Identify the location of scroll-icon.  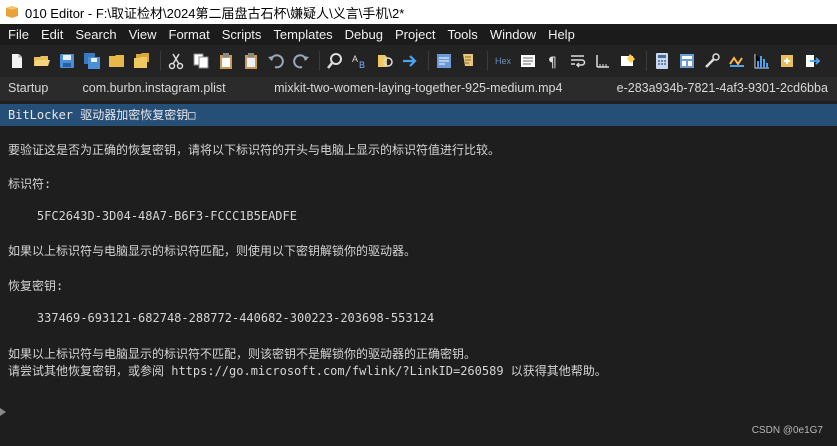
(468, 60).